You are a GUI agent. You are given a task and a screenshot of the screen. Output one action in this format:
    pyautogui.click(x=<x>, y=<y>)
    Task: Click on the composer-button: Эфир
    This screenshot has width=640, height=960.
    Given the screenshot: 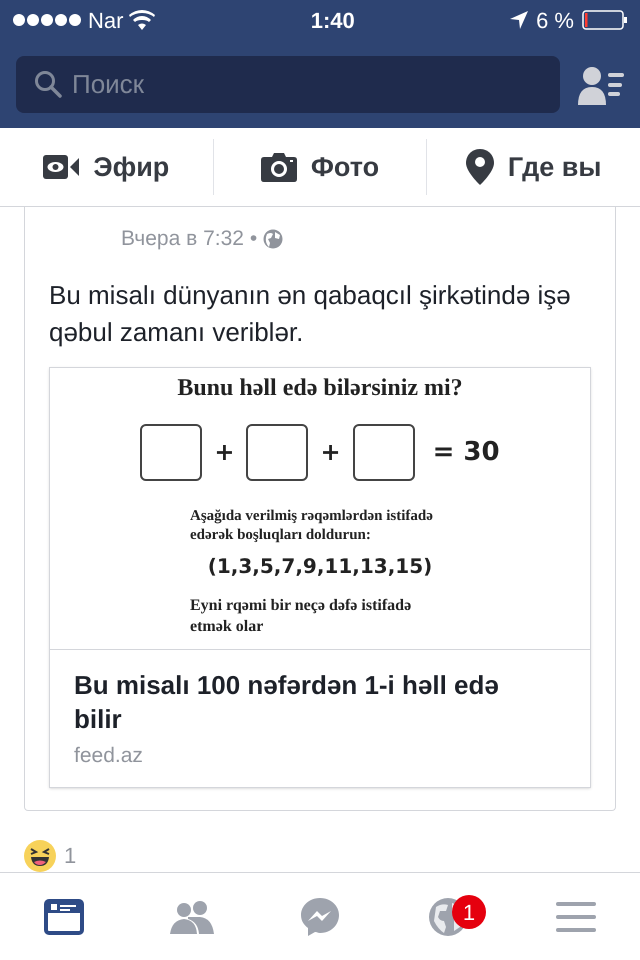 What is the action you would take?
    pyautogui.click(x=106, y=167)
    